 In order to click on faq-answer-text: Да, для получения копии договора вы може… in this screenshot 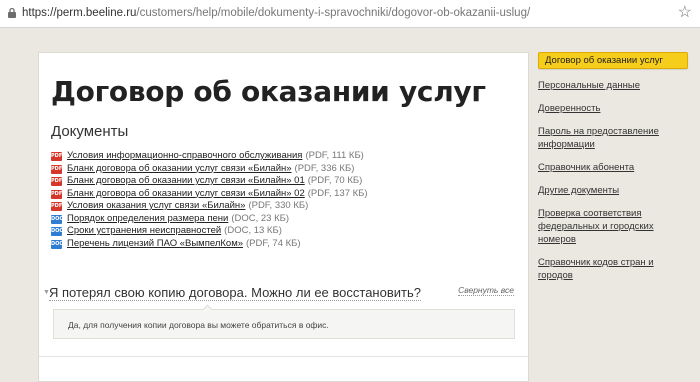, I will do `click(198, 325)`.